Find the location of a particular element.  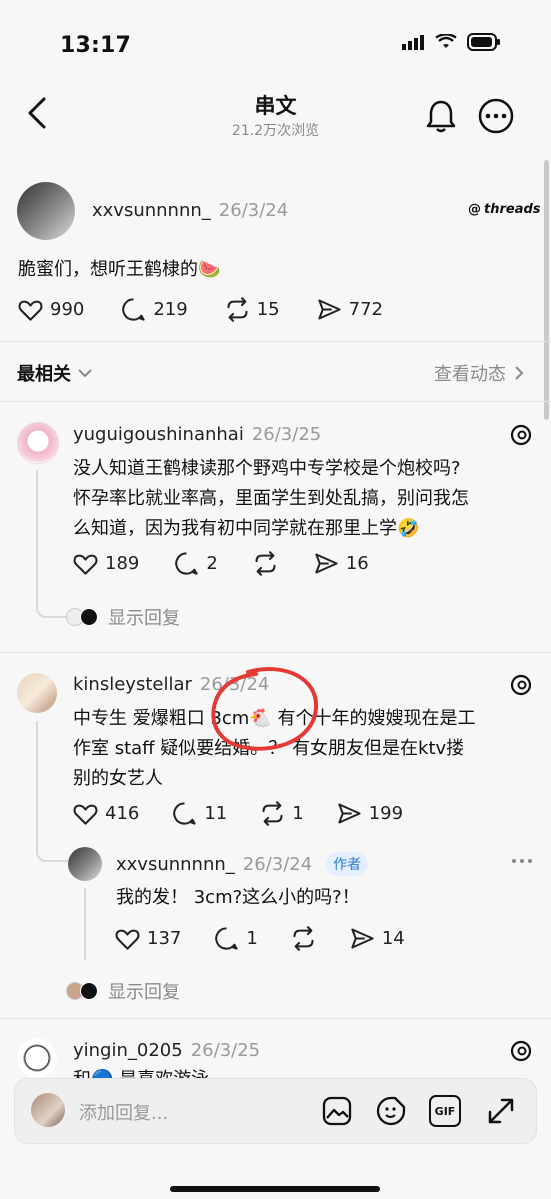

comment-button: 2 is located at coordinates (195, 563).